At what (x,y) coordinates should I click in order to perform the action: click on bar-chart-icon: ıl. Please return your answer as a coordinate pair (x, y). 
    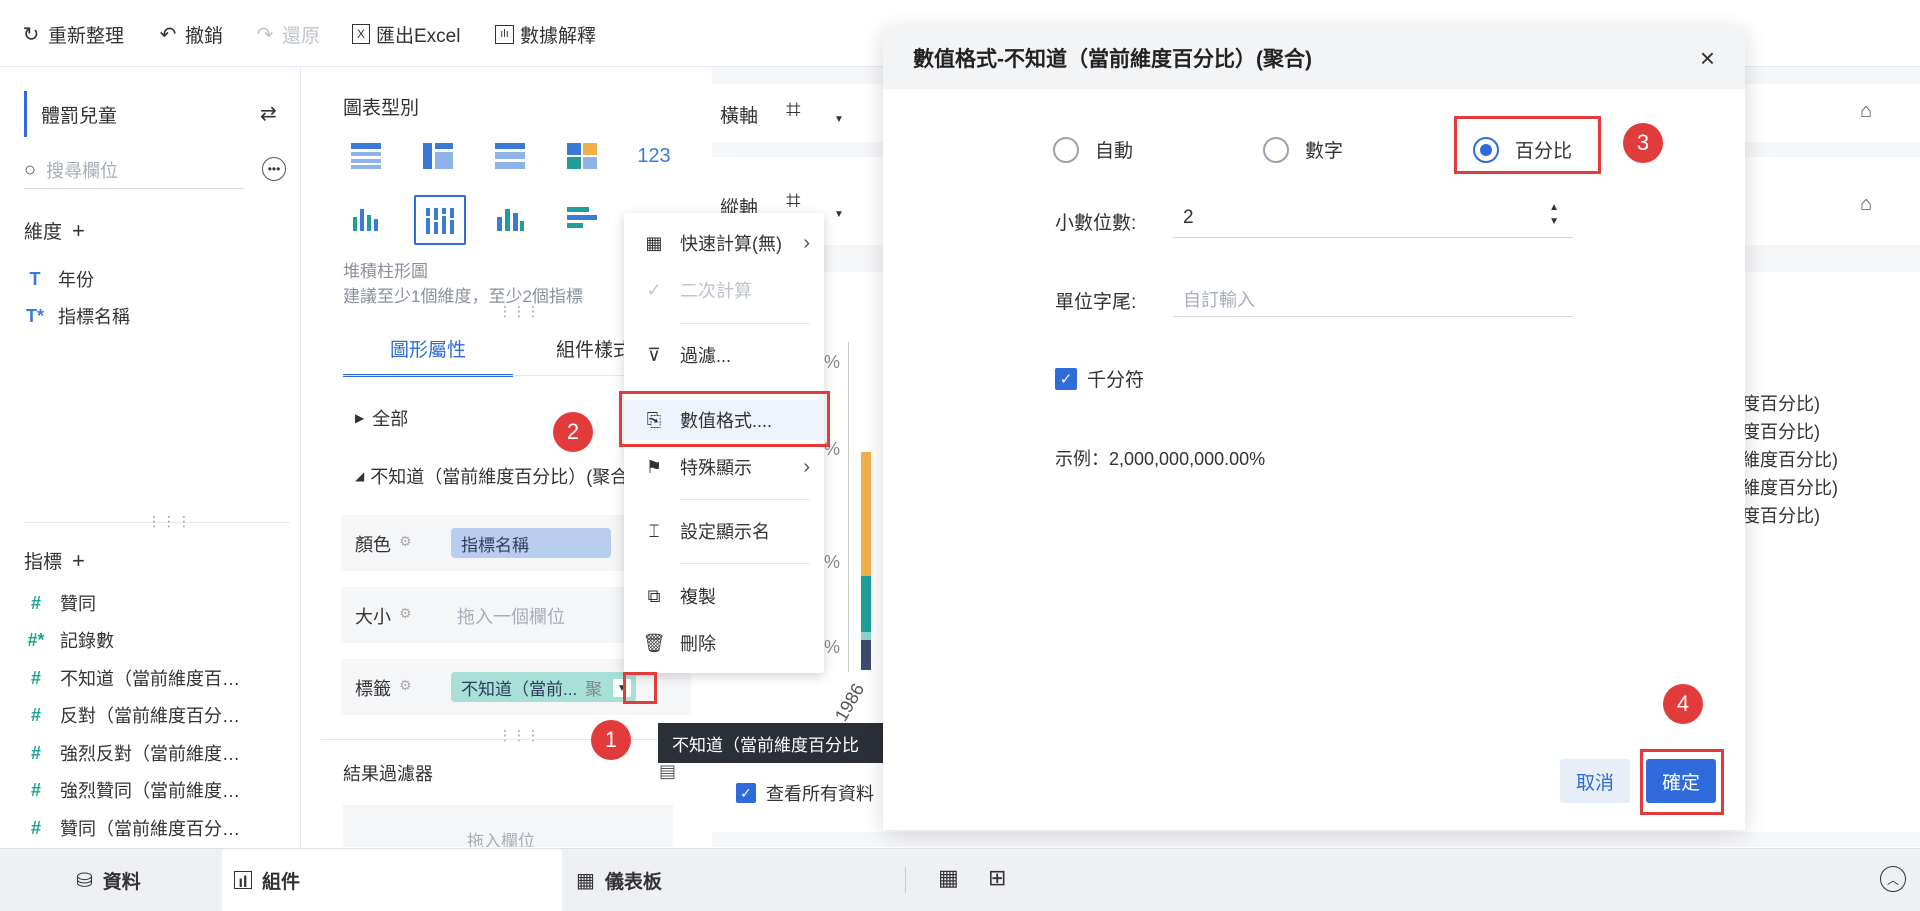
    Looking at the image, I should click on (243, 881).